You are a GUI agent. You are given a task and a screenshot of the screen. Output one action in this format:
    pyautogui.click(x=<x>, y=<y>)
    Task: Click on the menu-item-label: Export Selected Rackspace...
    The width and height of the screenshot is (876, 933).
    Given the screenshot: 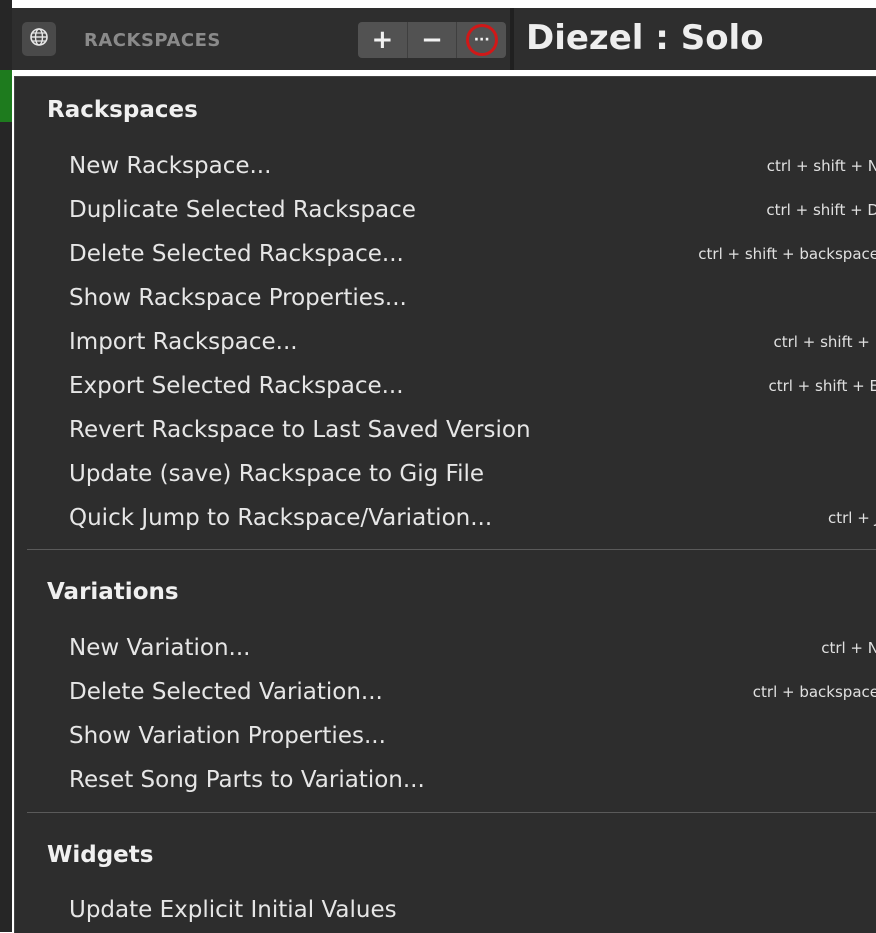 What is the action you would take?
    pyautogui.click(x=236, y=386)
    